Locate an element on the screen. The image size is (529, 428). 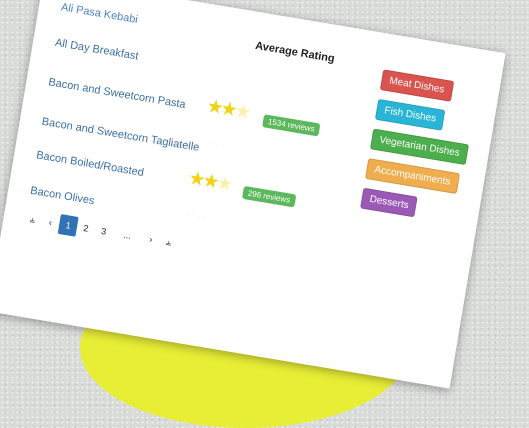
category-meat-dishes-button: Meat Dishes is located at coordinates (416, 85).